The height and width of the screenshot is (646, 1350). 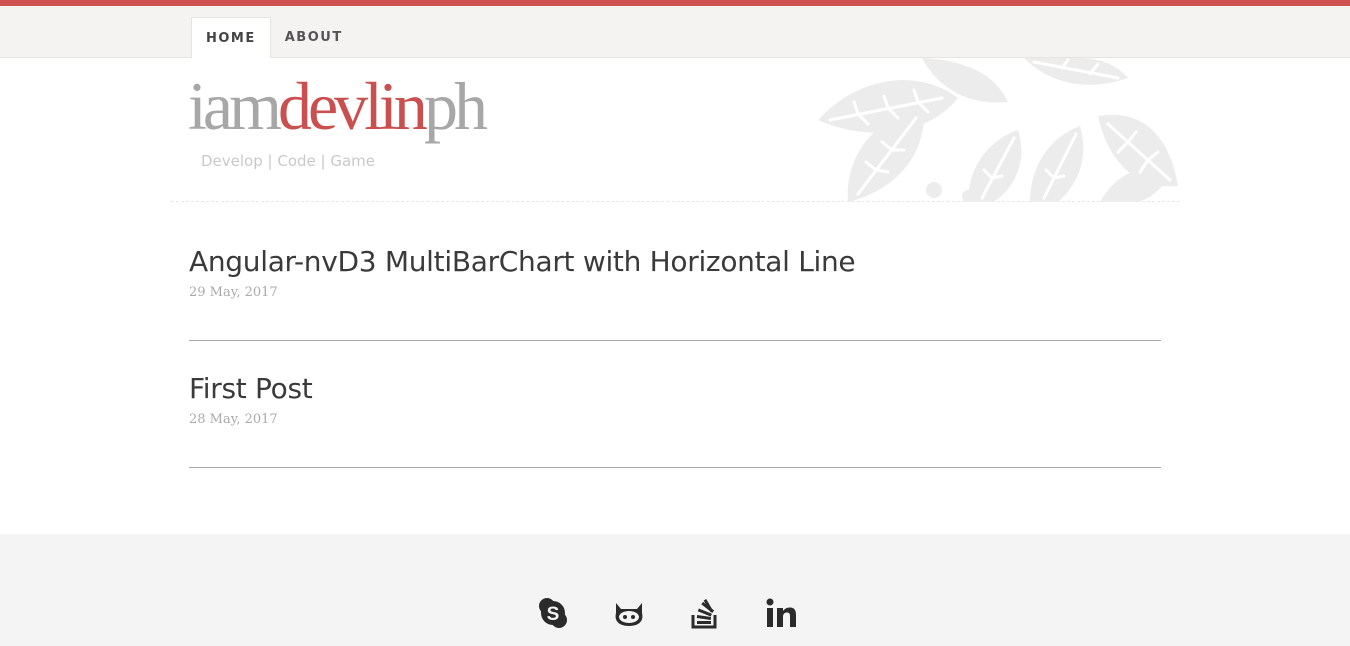 I want to click on skype-icon: S, so click(x=553, y=613).